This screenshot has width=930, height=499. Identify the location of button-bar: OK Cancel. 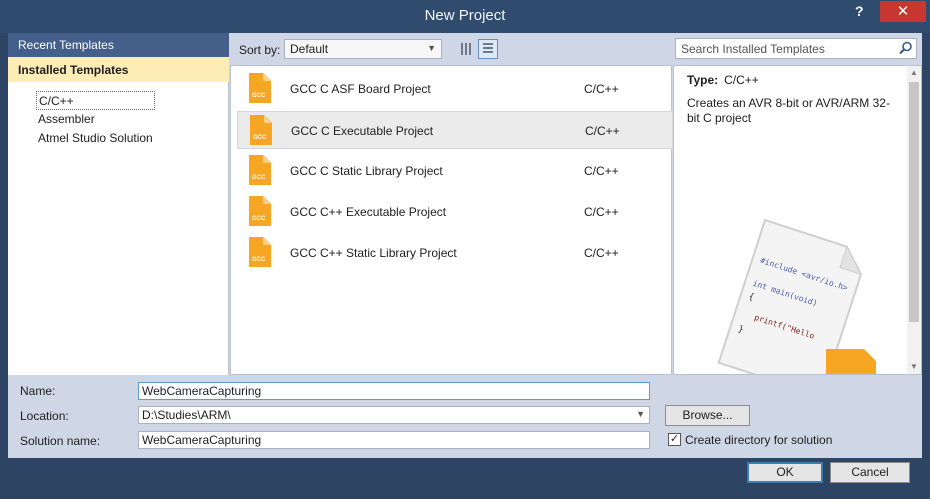
(465, 474).